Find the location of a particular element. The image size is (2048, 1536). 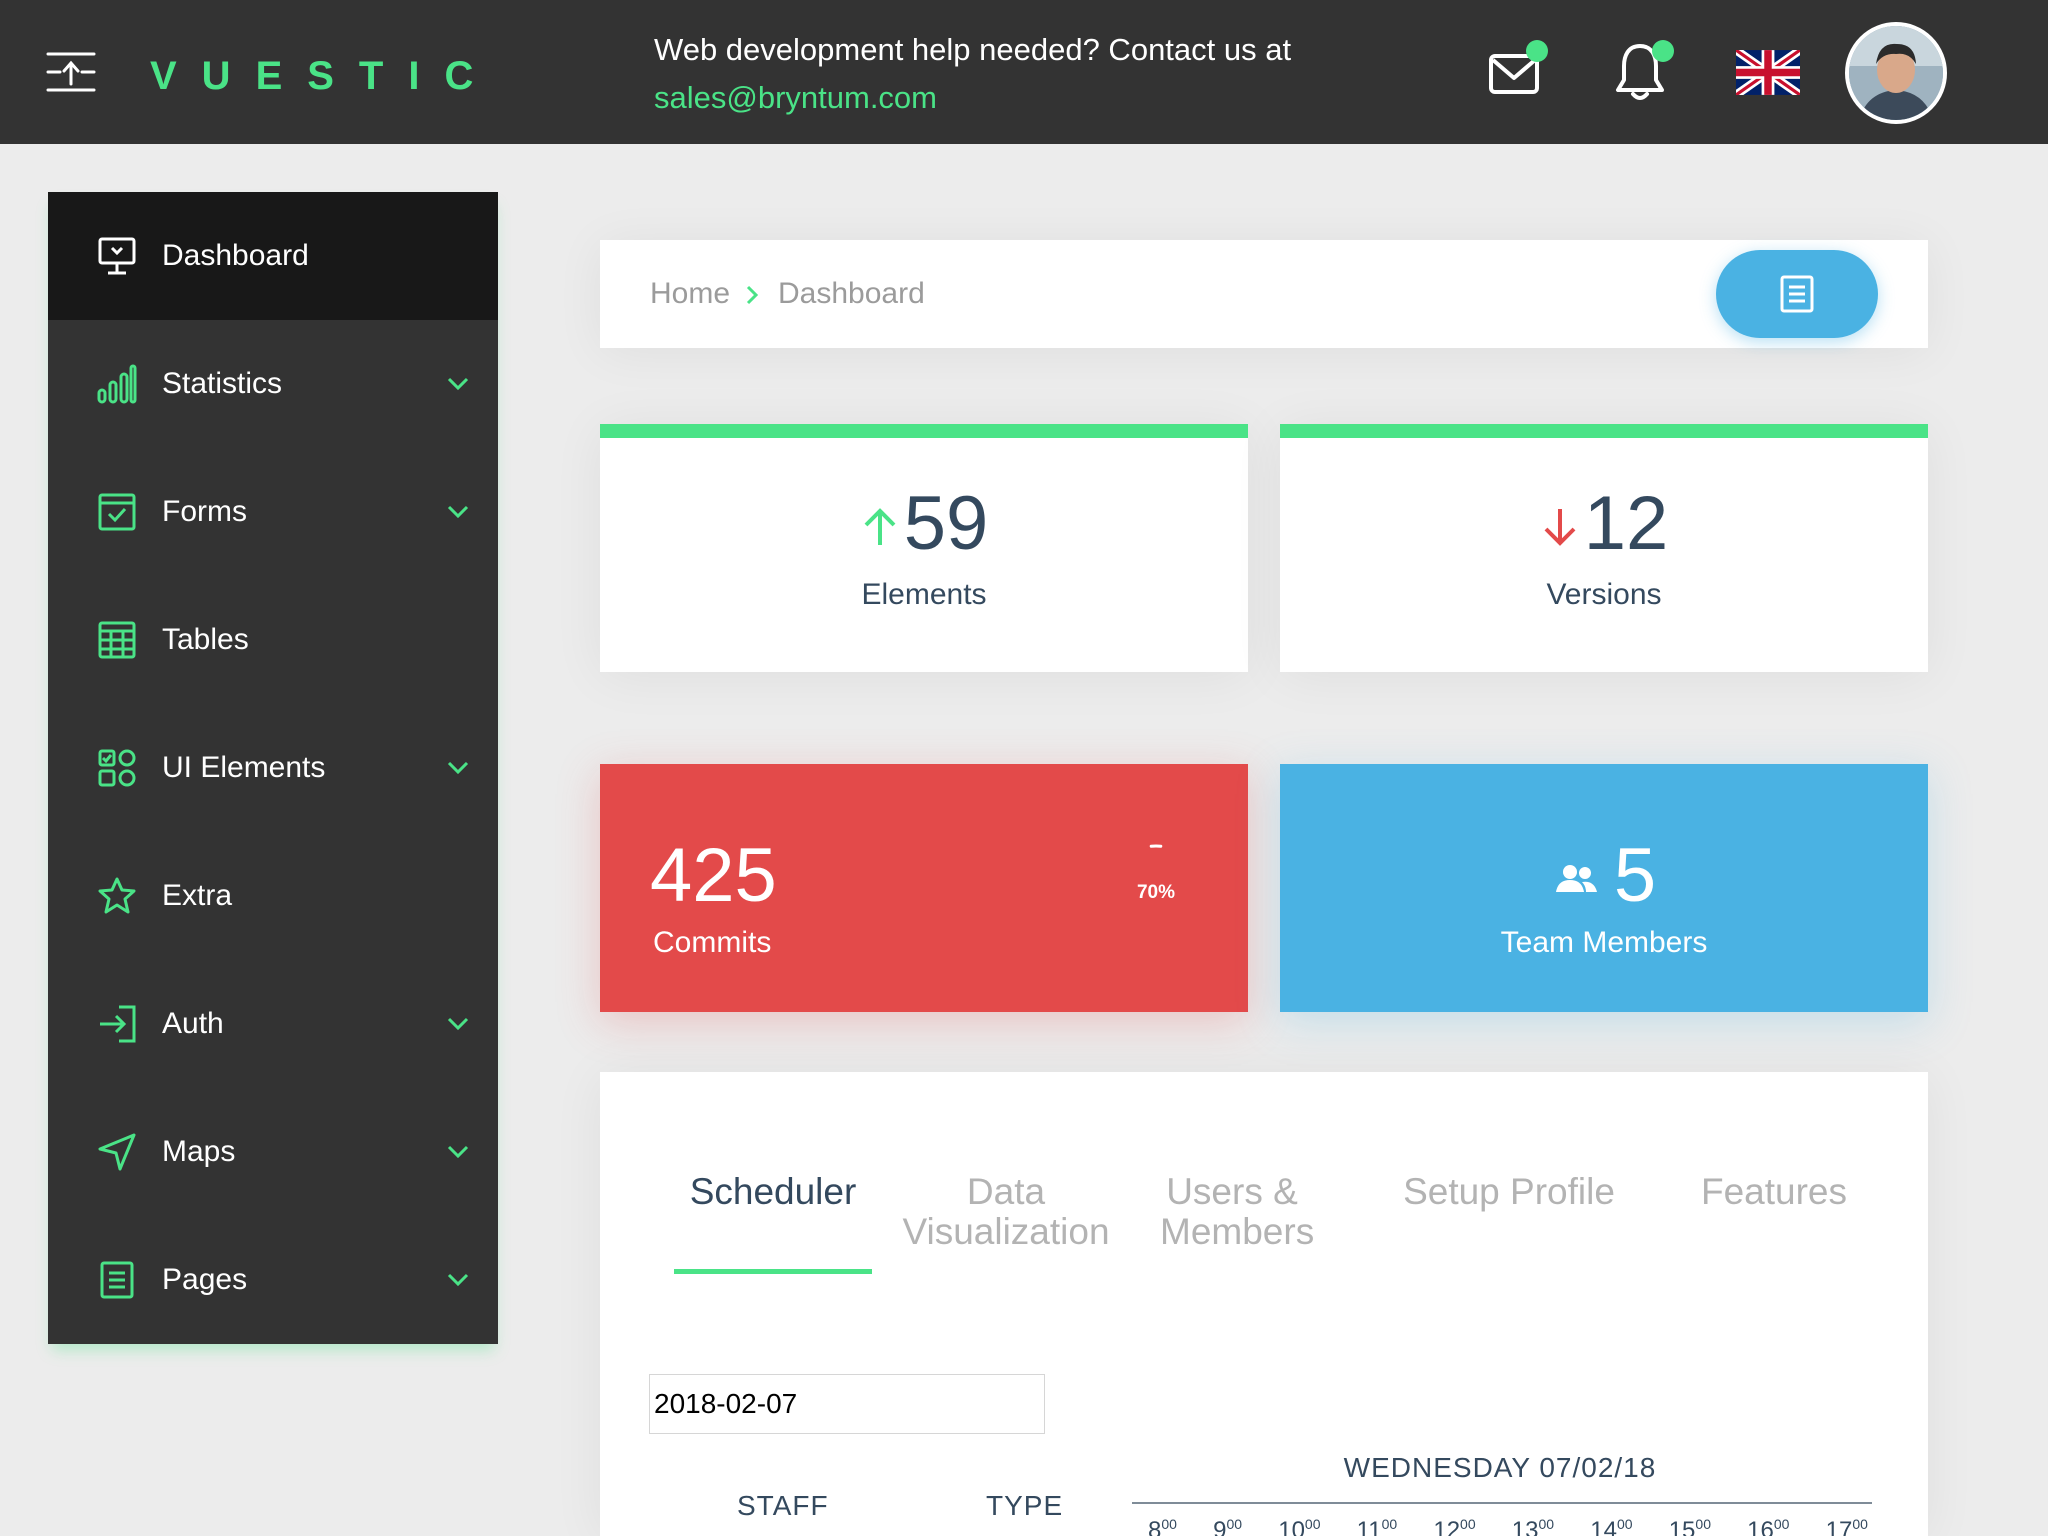

uk-flag-icon is located at coordinates (1768, 72).